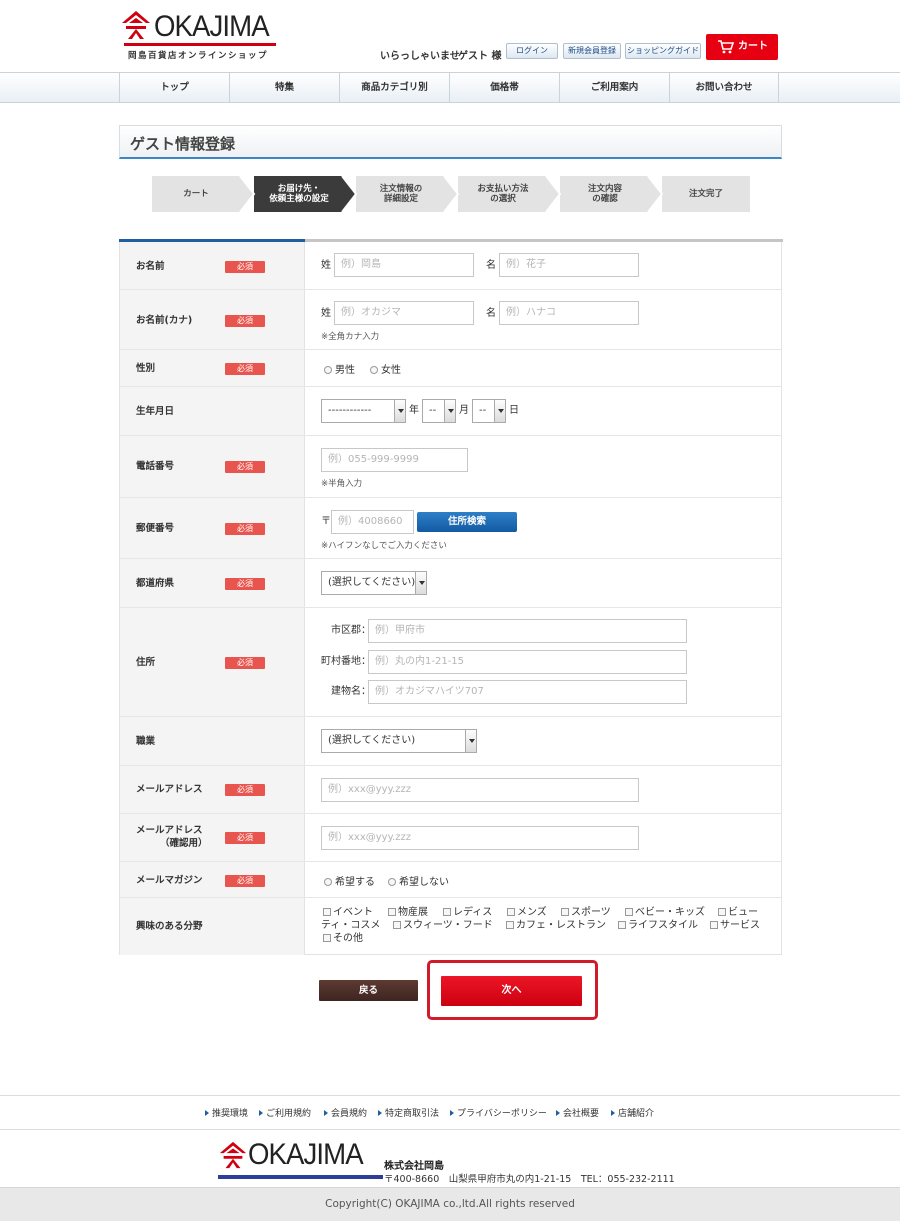 This screenshot has height=1221, width=900. Describe the element at coordinates (632, 1112) in the screenshot. I see `footer-link-stores: 店舗紹介` at that location.